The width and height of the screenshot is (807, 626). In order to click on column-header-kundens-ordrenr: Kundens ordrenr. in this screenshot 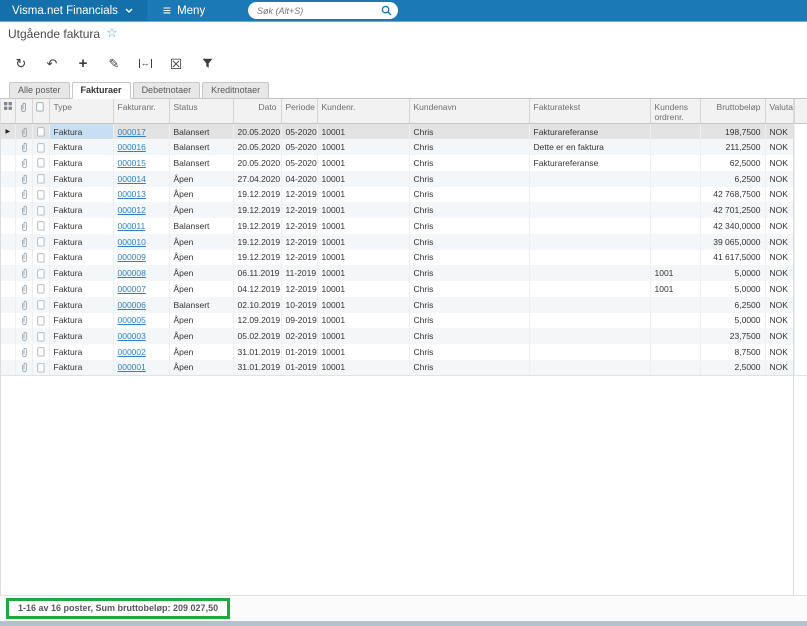, I will do `click(675, 111)`.